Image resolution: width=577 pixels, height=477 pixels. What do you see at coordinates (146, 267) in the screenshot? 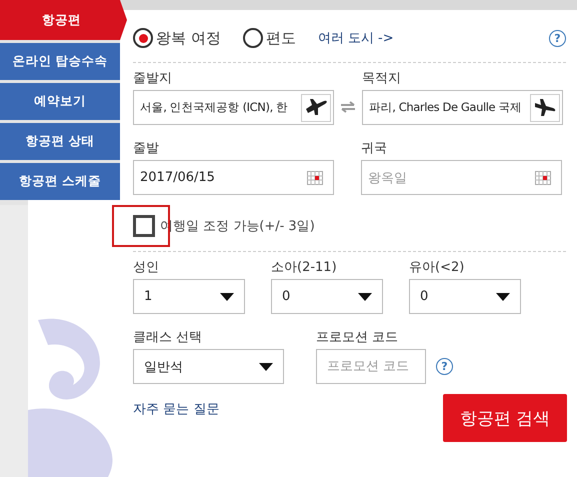
I see `field-label: 성인` at bounding box center [146, 267].